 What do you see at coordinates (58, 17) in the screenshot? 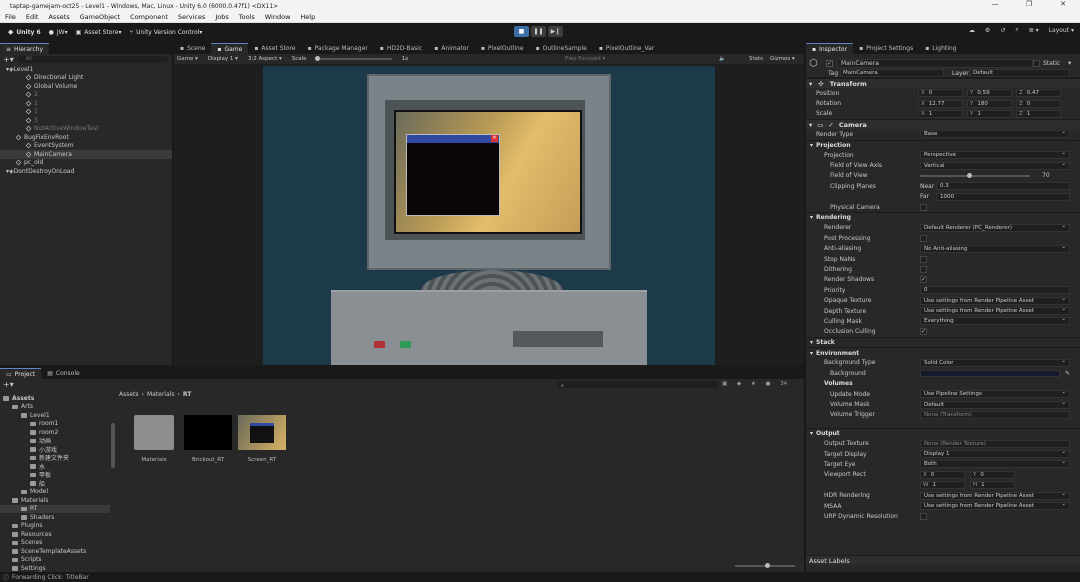
I see `menu-assets: Assets` at bounding box center [58, 17].